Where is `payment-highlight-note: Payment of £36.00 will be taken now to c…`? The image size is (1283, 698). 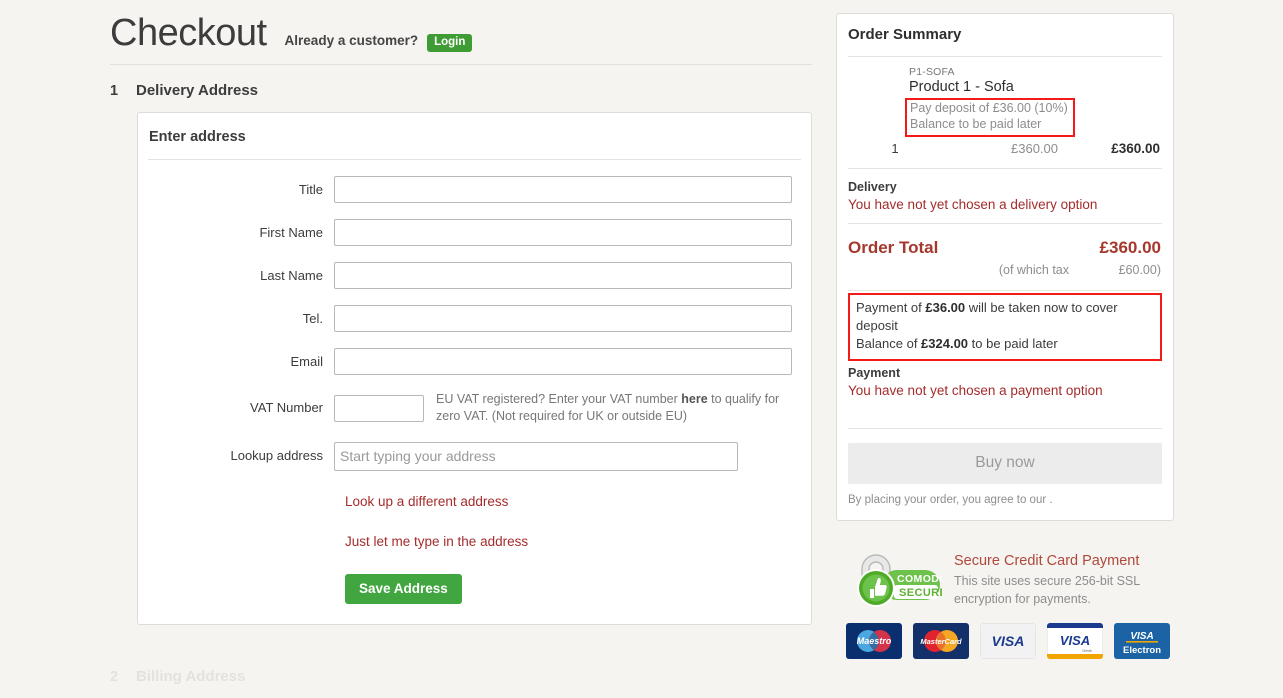
payment-highlight-note: Payment of £36.00 will be taken now to c… is located at coordinates (1005, 326).